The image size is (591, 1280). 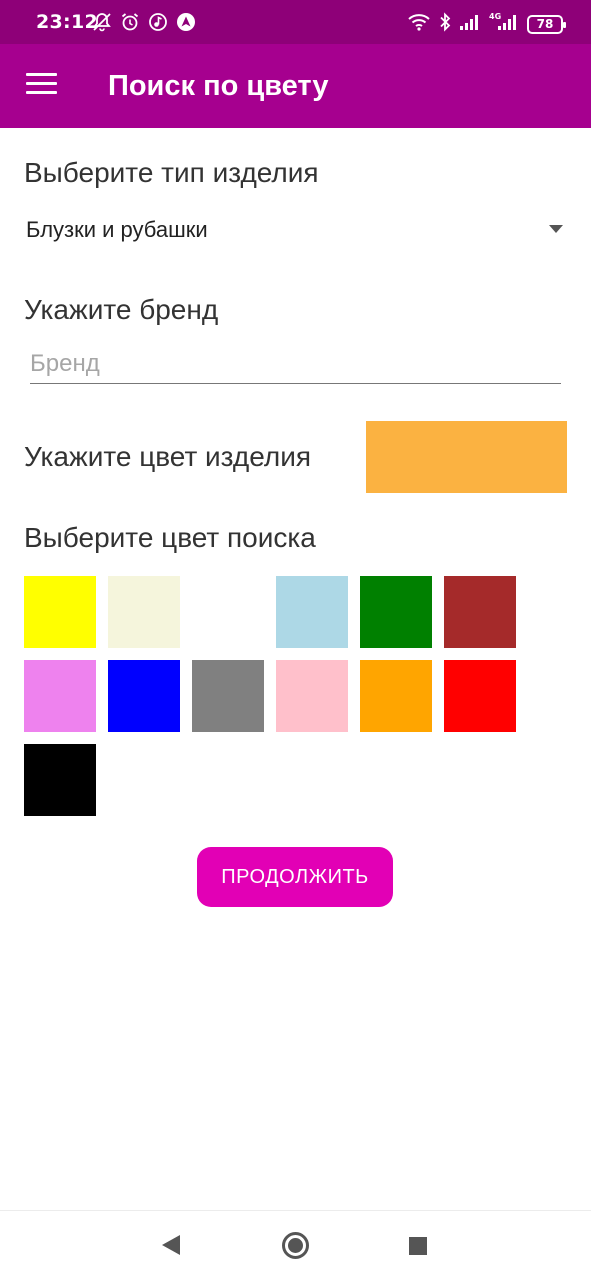 I want to click on continue-button: ПРОДОЛЖИТЬ, so click(x=295, y=877).